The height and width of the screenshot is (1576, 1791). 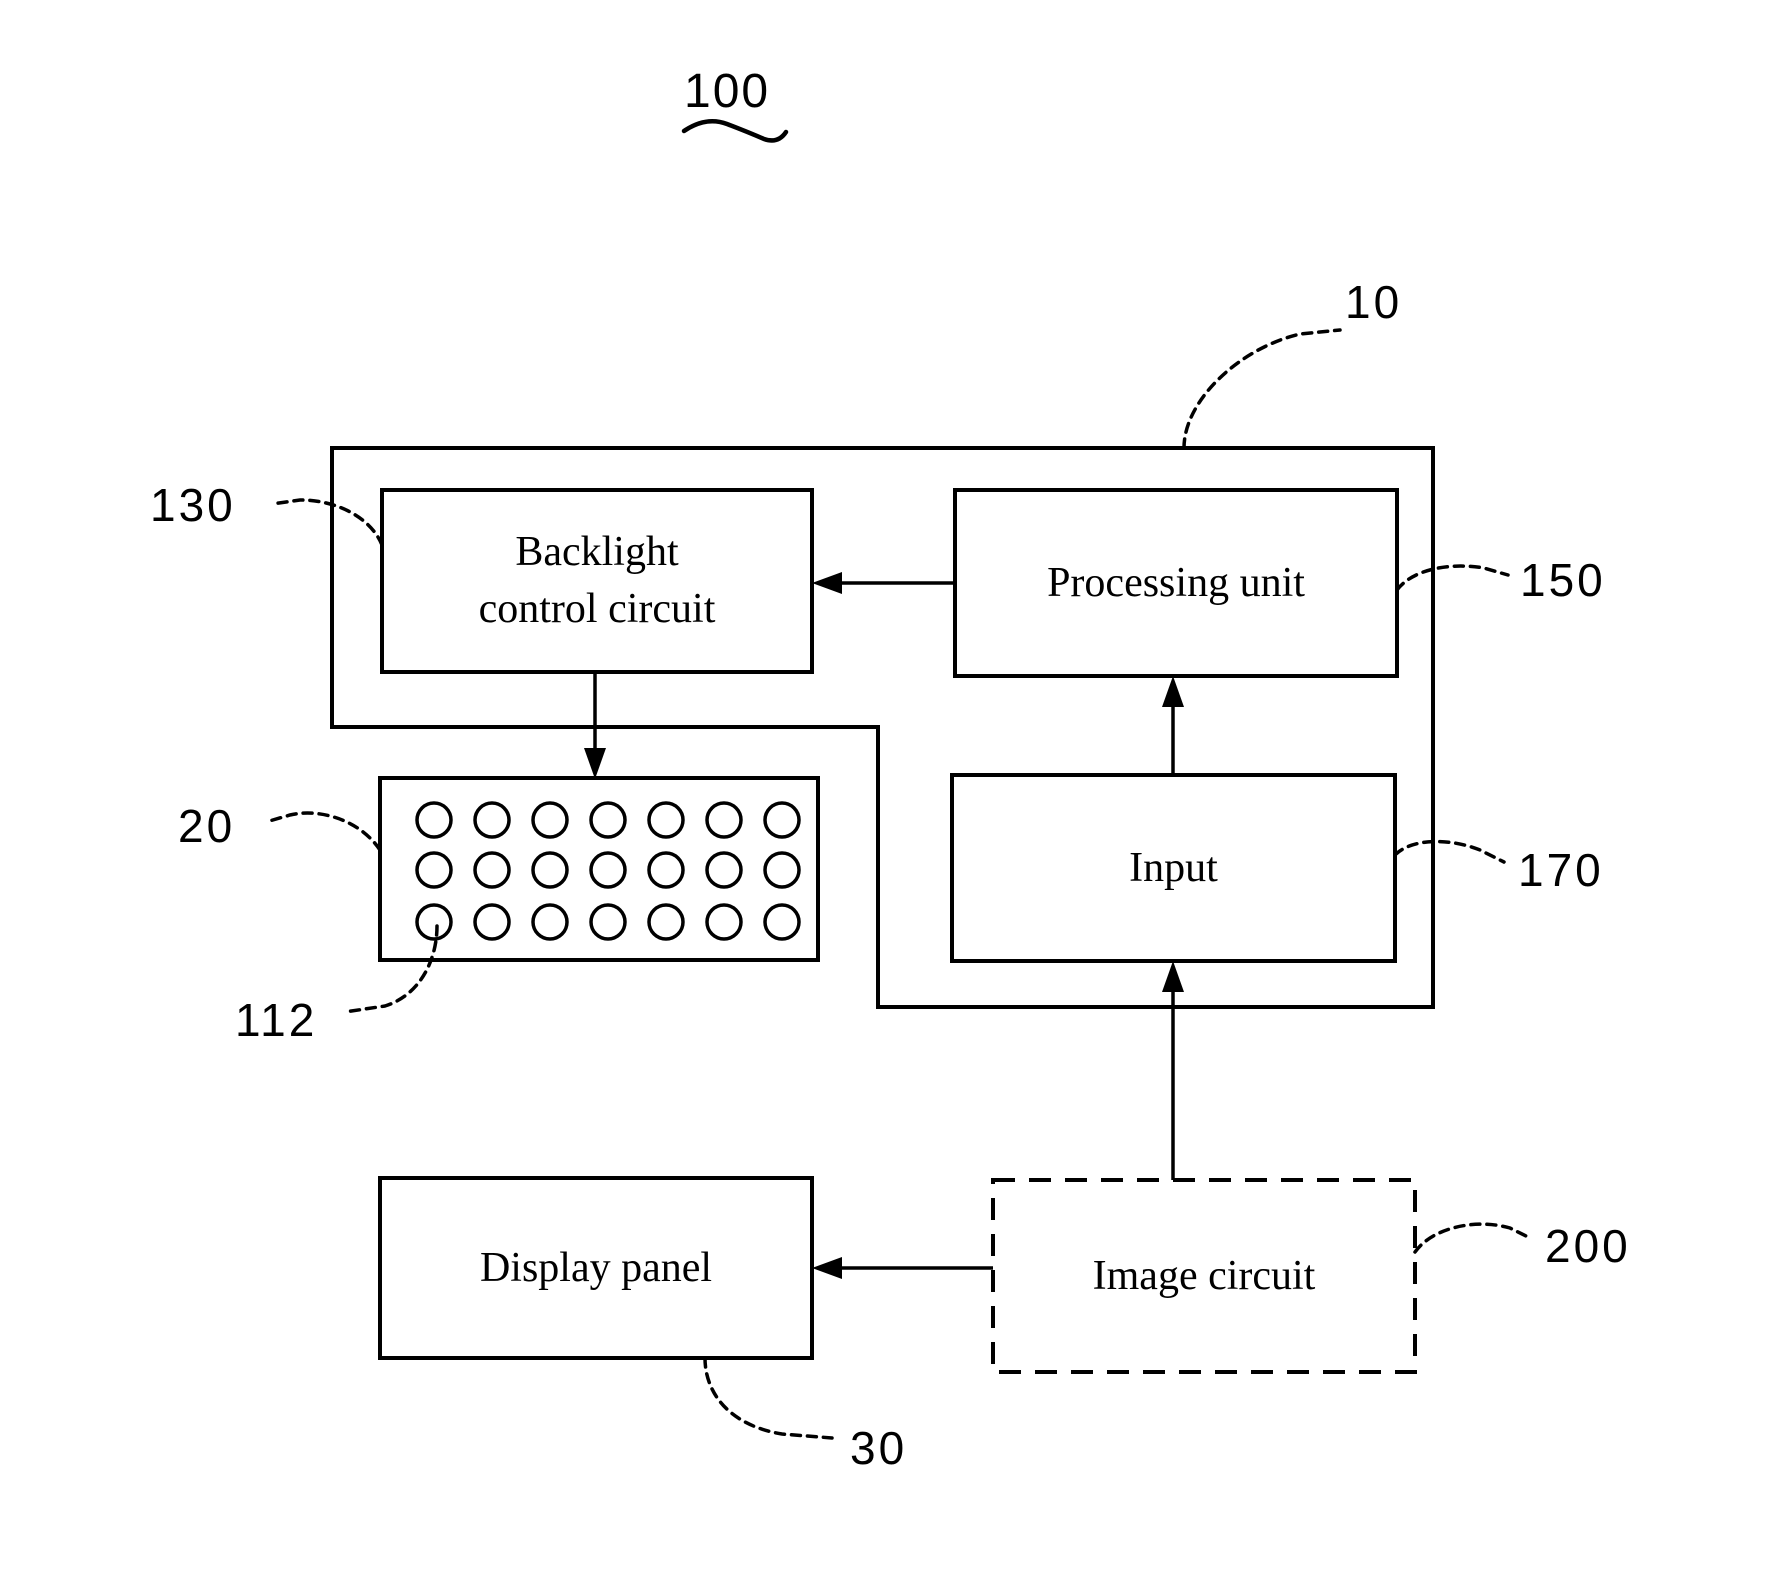 I want to click on ref-label-20: 20, so click(x=207, y=826).